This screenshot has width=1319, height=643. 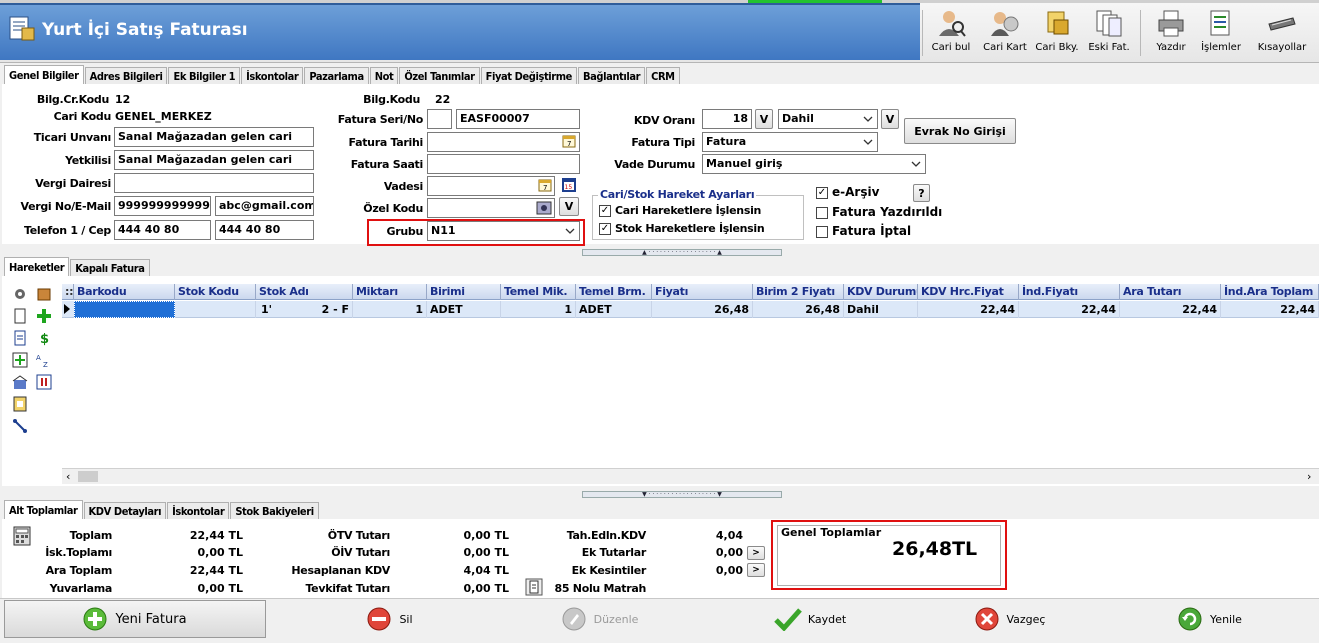 What do you see at coordinates (390, 619) in the screenshot?
I see `sil-button: Sil` at bounding box center [390, 619].